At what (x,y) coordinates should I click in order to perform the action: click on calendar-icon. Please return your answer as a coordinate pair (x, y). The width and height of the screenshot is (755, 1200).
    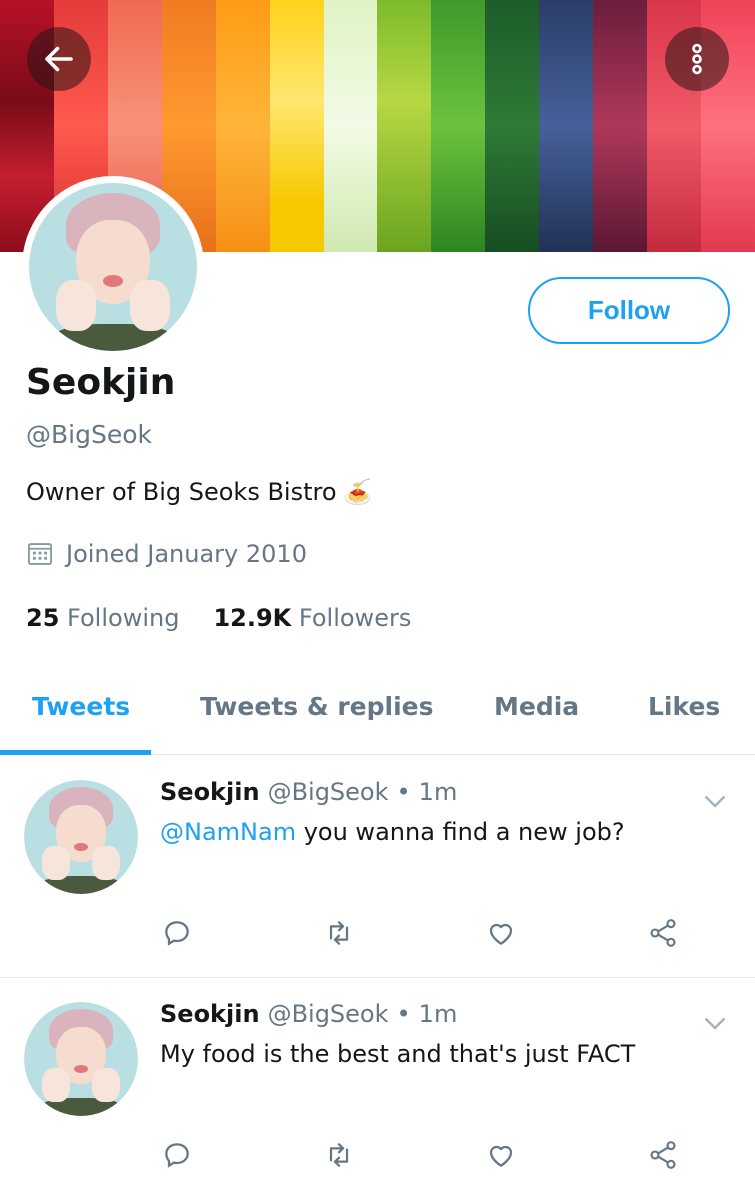
    Looking at the image, I should click on (40, 554).